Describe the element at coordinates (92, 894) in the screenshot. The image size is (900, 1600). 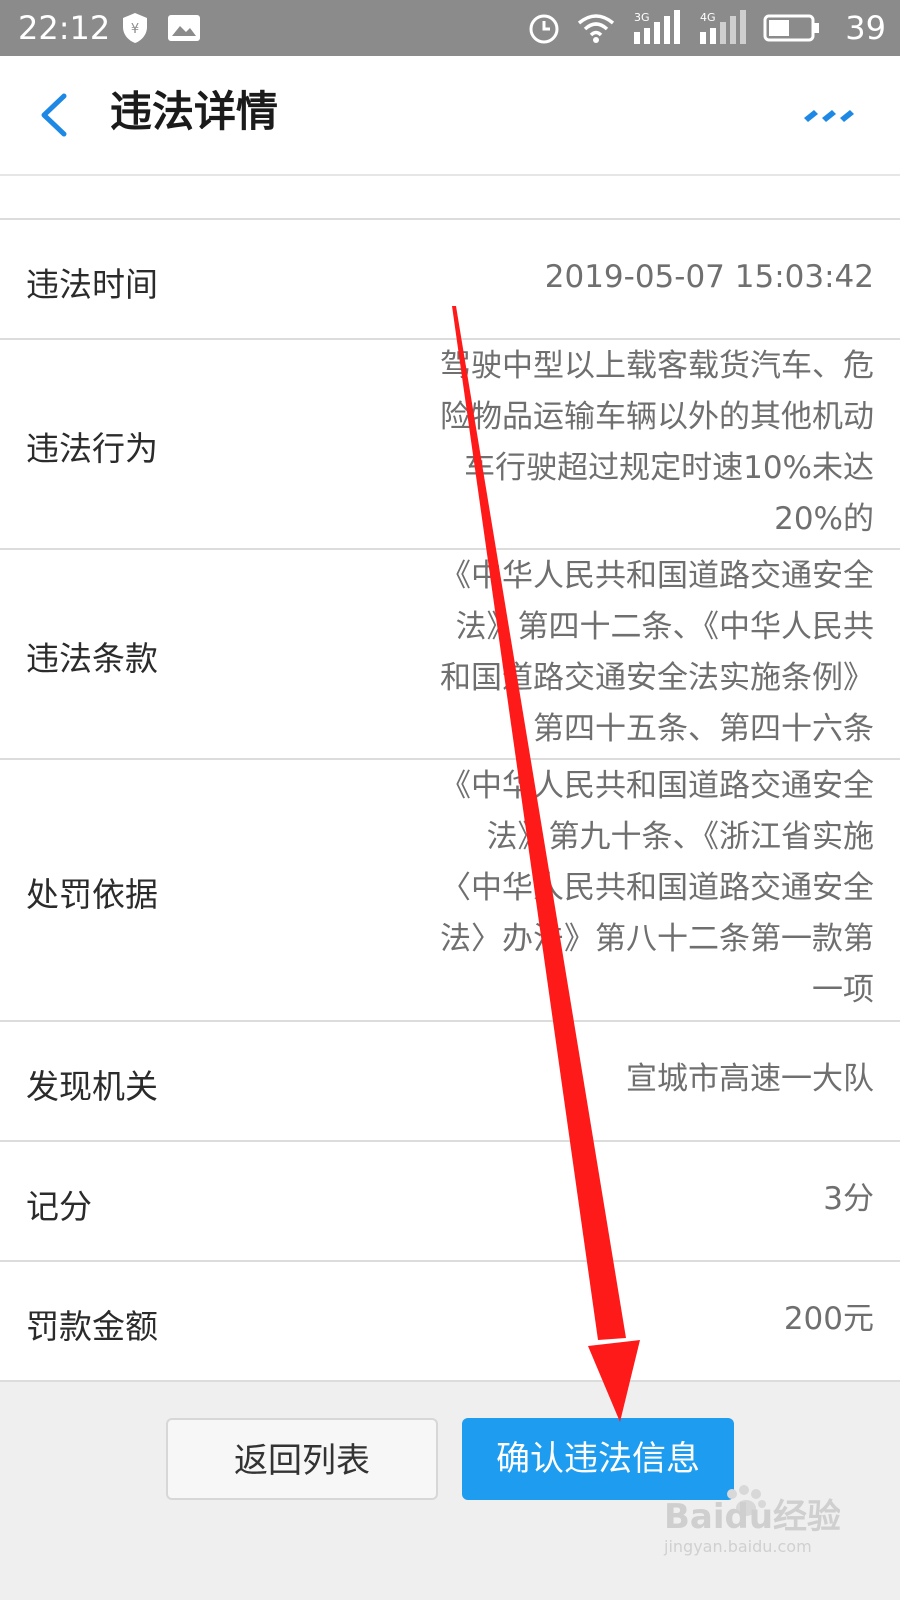
I see `detail-label: 处罚依据` at that location.